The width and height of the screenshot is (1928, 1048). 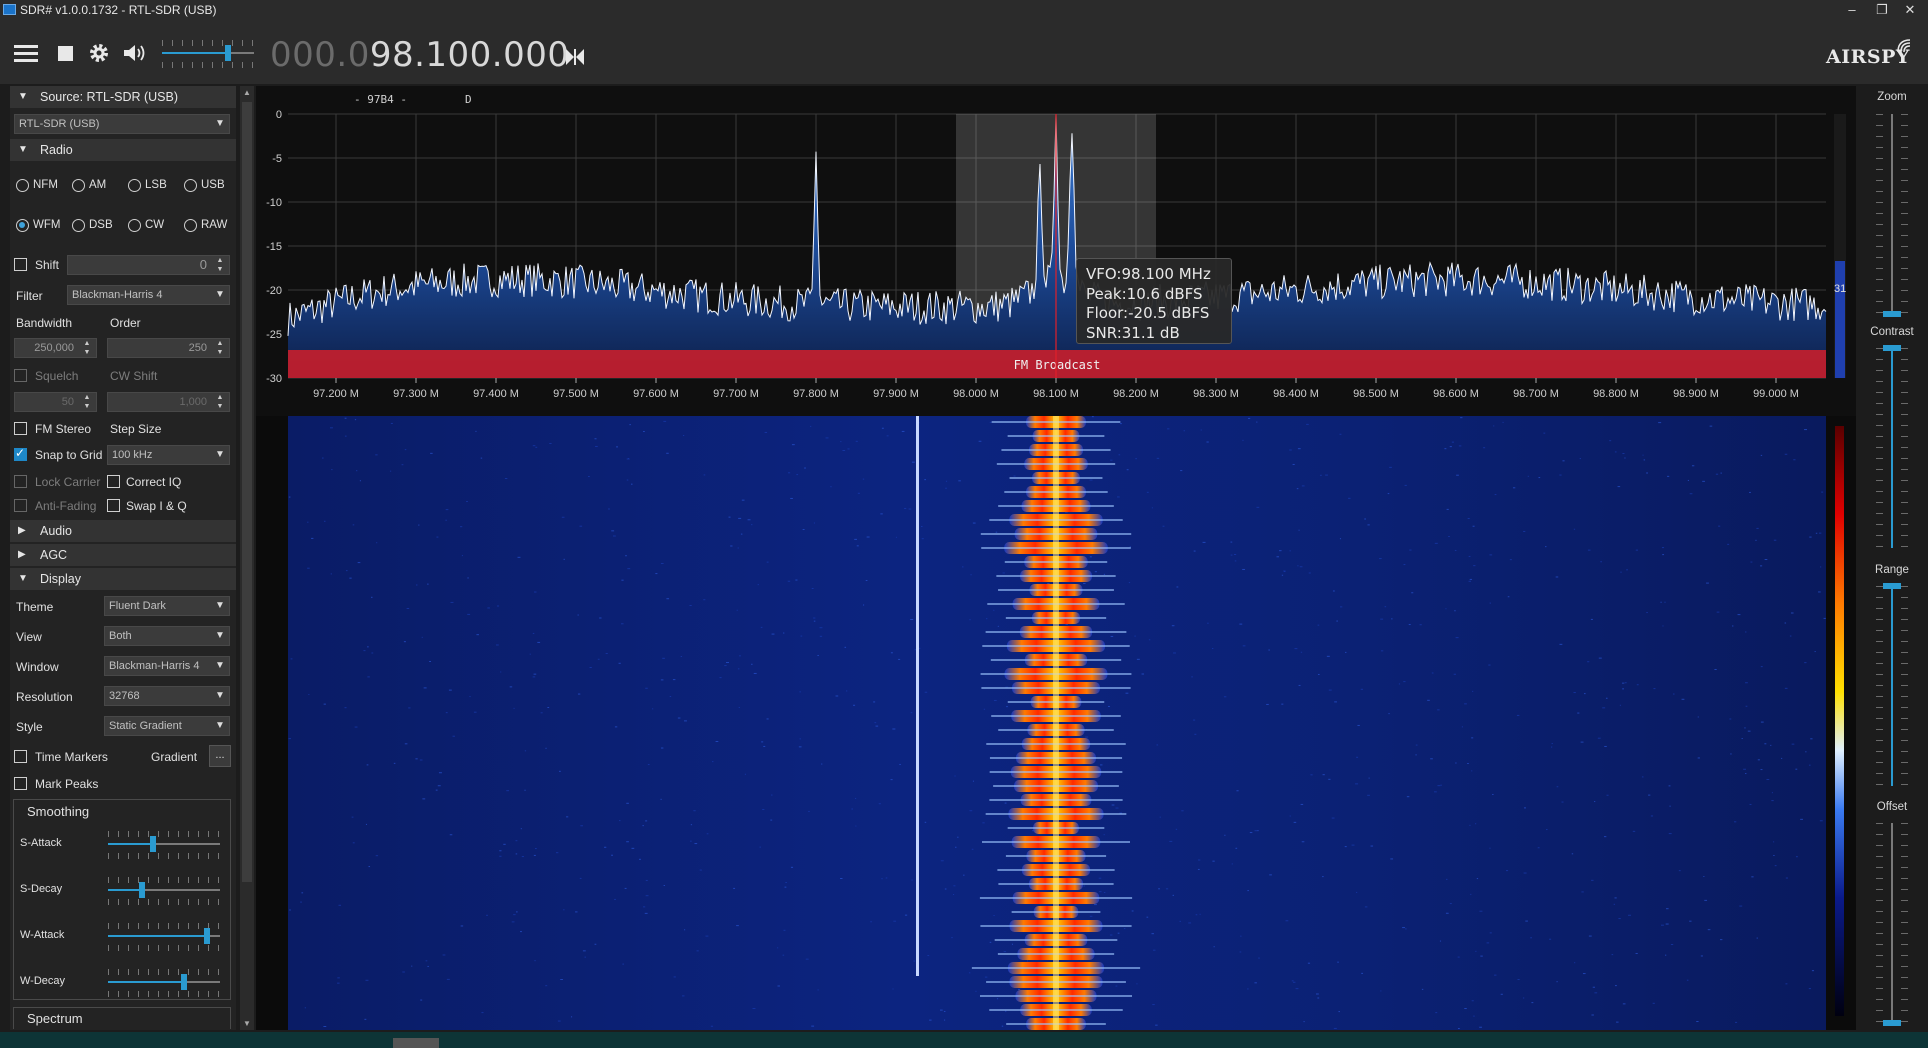 I want to click on stop-icon, so click(x=65, y=53).